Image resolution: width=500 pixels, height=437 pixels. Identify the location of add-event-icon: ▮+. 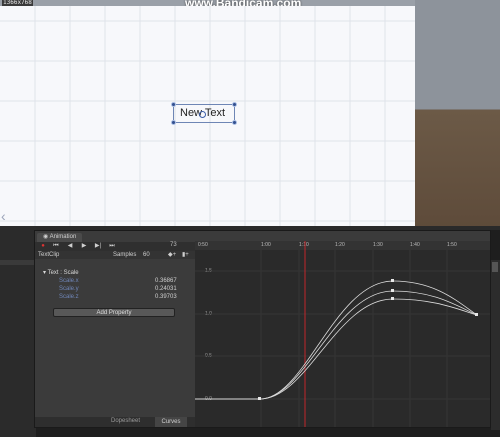
(185, 255).